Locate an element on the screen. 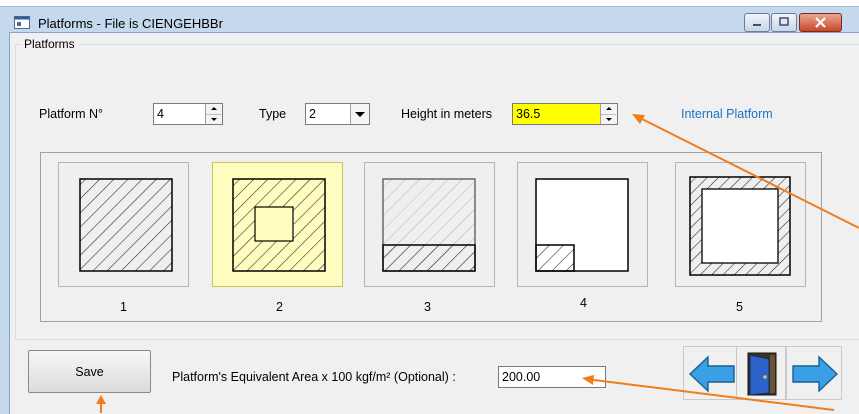  height-spinner: 36.5 is located at coordinates (565, 114).